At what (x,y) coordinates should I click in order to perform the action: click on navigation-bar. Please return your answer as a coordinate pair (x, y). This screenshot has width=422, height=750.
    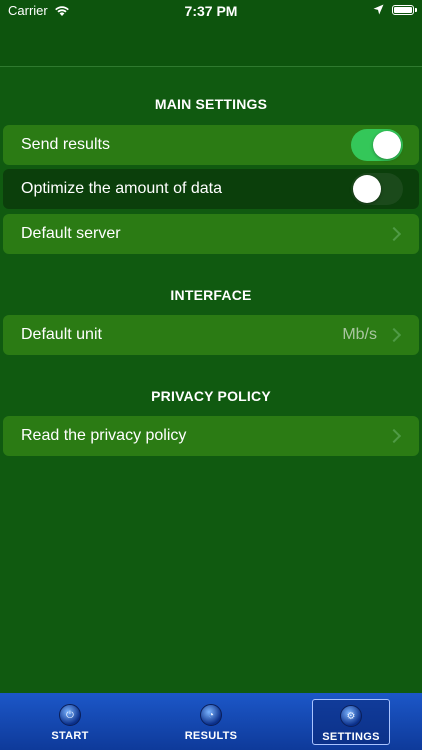
    Looking at the image, I should click on (211, 45).